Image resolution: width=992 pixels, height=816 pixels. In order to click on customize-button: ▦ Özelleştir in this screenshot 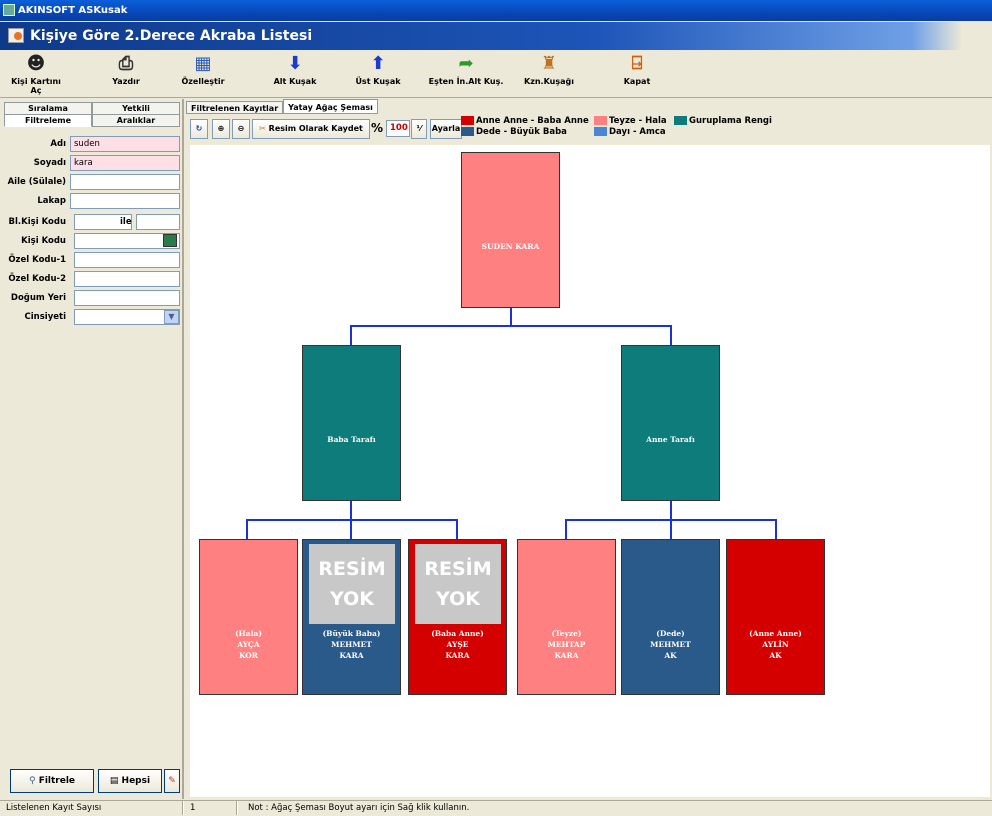, I will do `click(203, 74)`.